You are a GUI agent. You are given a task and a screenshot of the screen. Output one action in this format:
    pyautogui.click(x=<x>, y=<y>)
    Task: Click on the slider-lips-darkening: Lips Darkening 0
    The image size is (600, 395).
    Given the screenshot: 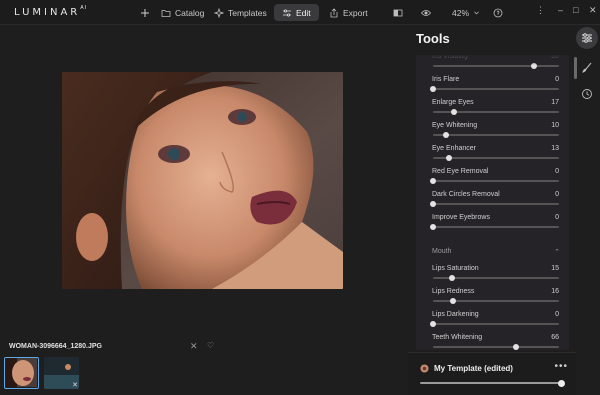 What is the action you would take?
    pyautogui.click(x=492, y=322)
    